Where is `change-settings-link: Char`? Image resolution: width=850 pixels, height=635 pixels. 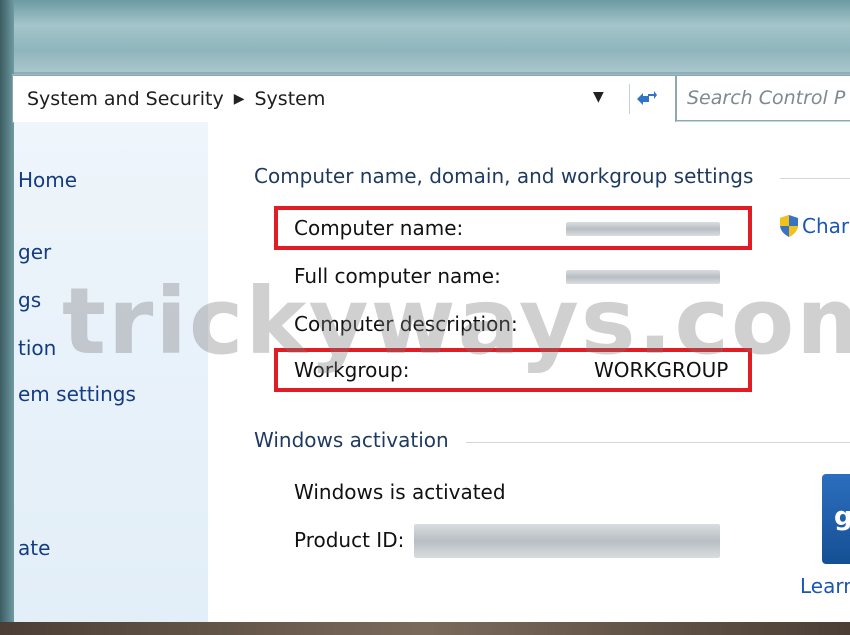 change-settings-link: Char is located at coordinates (813, 226).